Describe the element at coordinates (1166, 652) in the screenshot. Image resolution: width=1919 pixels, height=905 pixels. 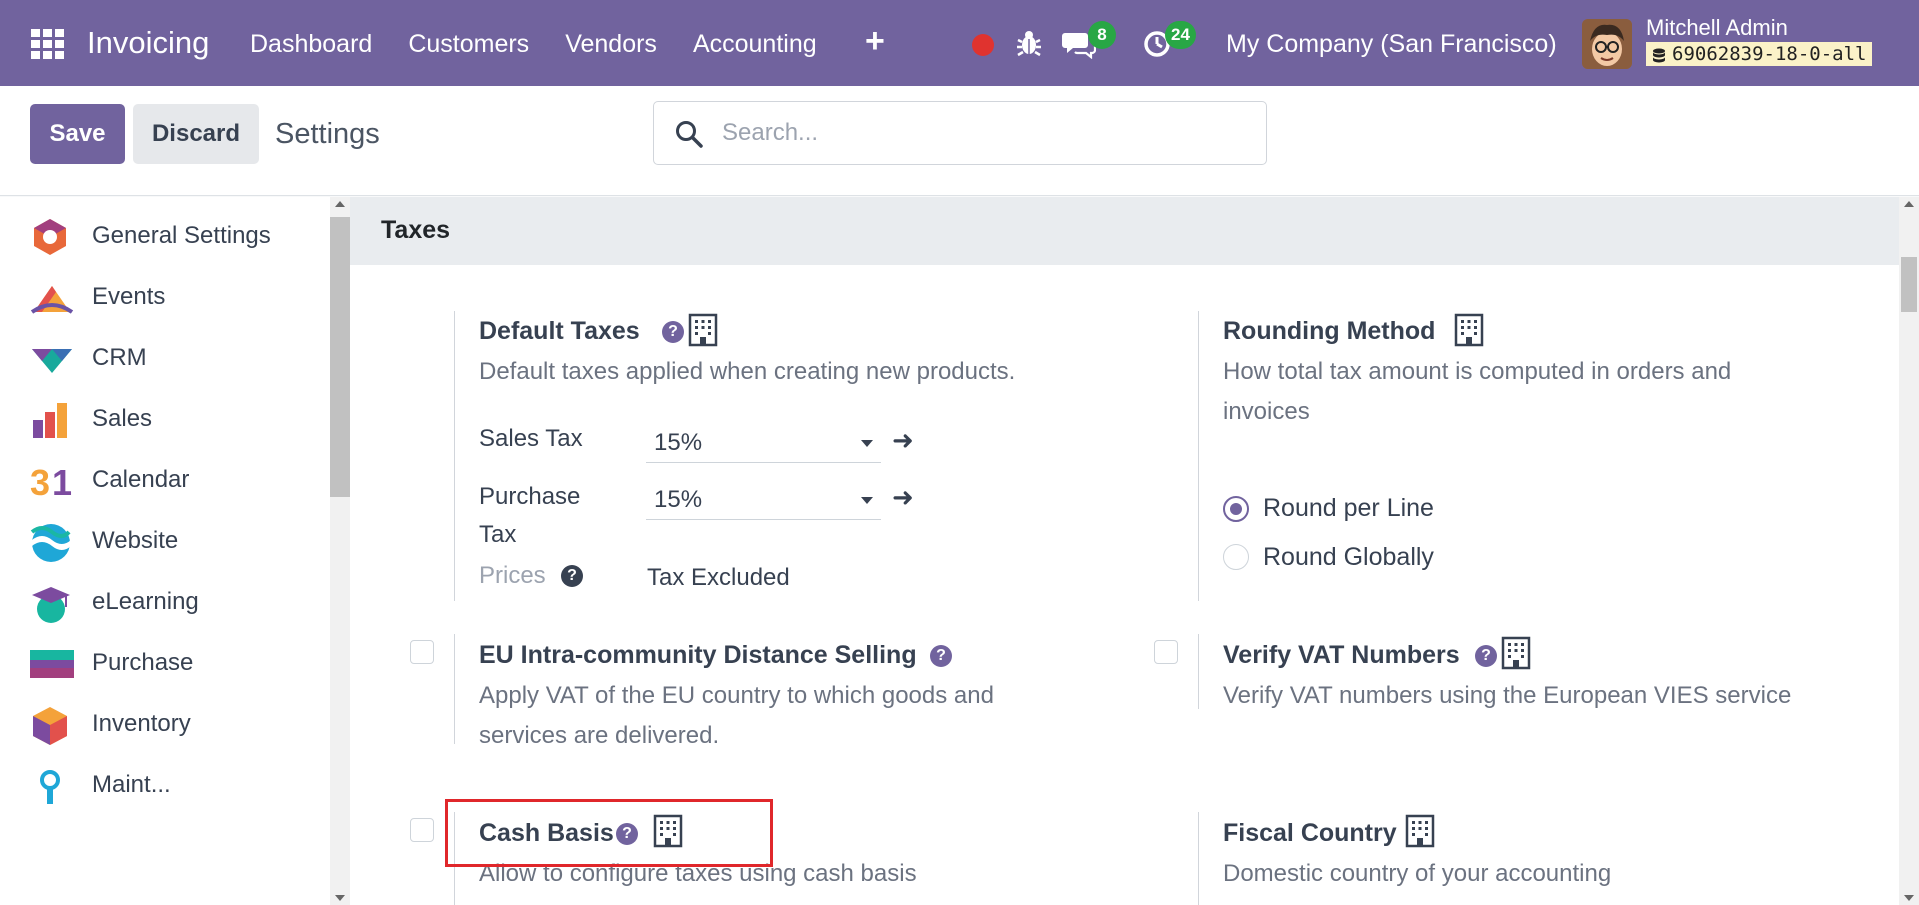
I see `verify-vat-checkbox` at that location.